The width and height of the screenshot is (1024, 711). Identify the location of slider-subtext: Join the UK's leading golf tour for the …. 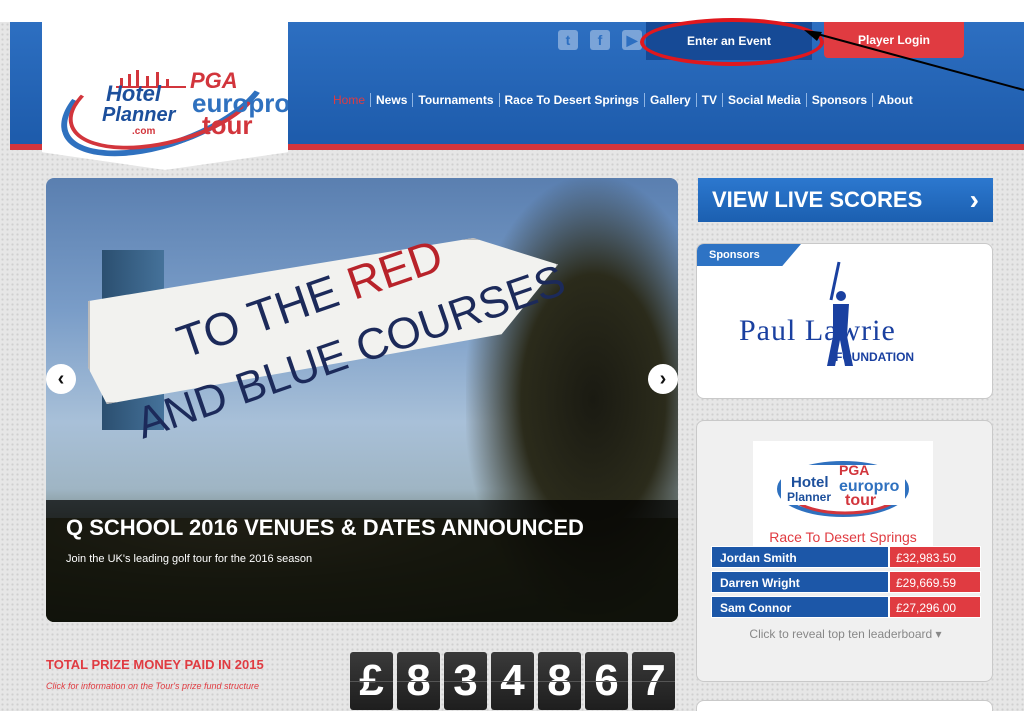
(189, 559).